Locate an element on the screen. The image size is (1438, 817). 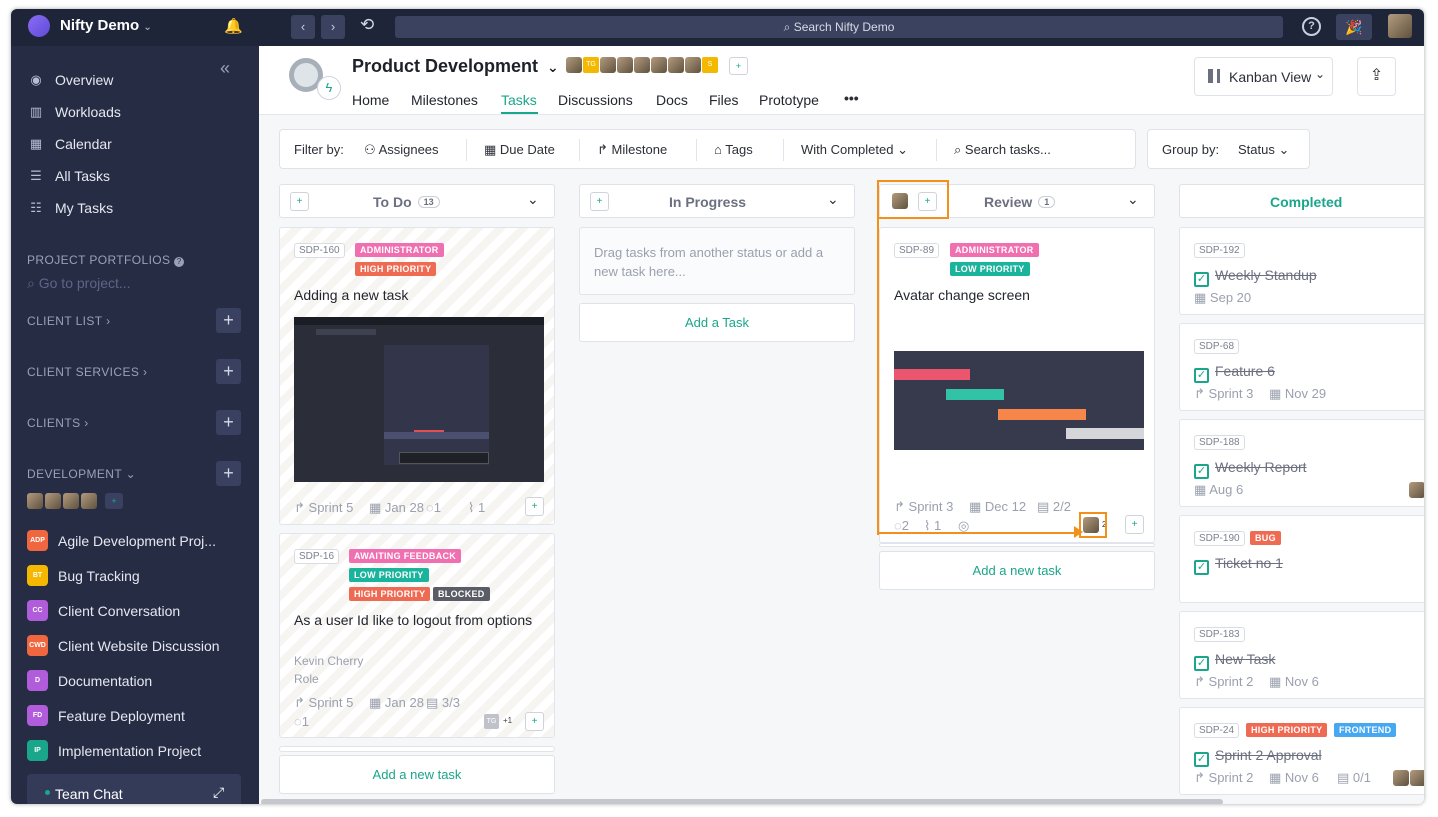
sidebar-item-overview: ◉ Overview is located at coordinates (70, 80).